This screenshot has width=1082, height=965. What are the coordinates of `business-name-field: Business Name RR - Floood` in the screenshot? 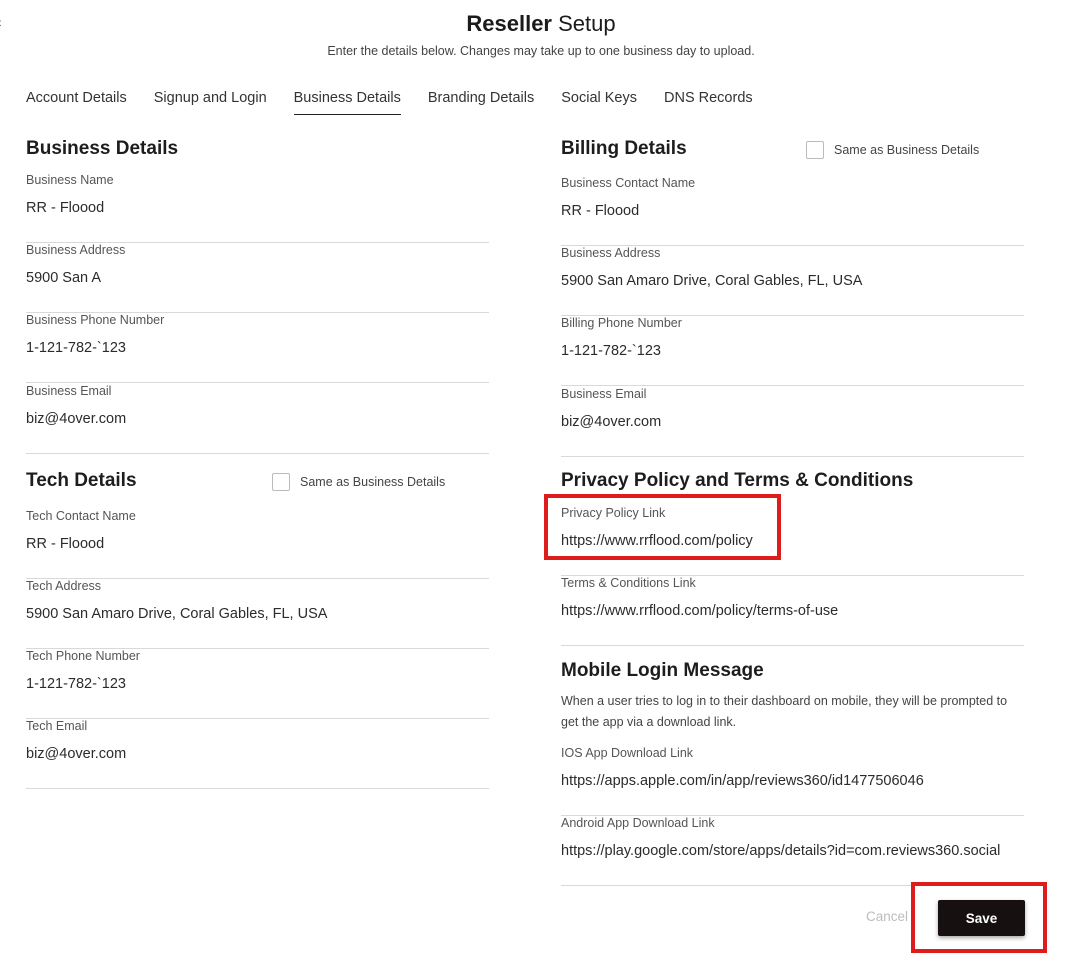 It's located at (257, 208).